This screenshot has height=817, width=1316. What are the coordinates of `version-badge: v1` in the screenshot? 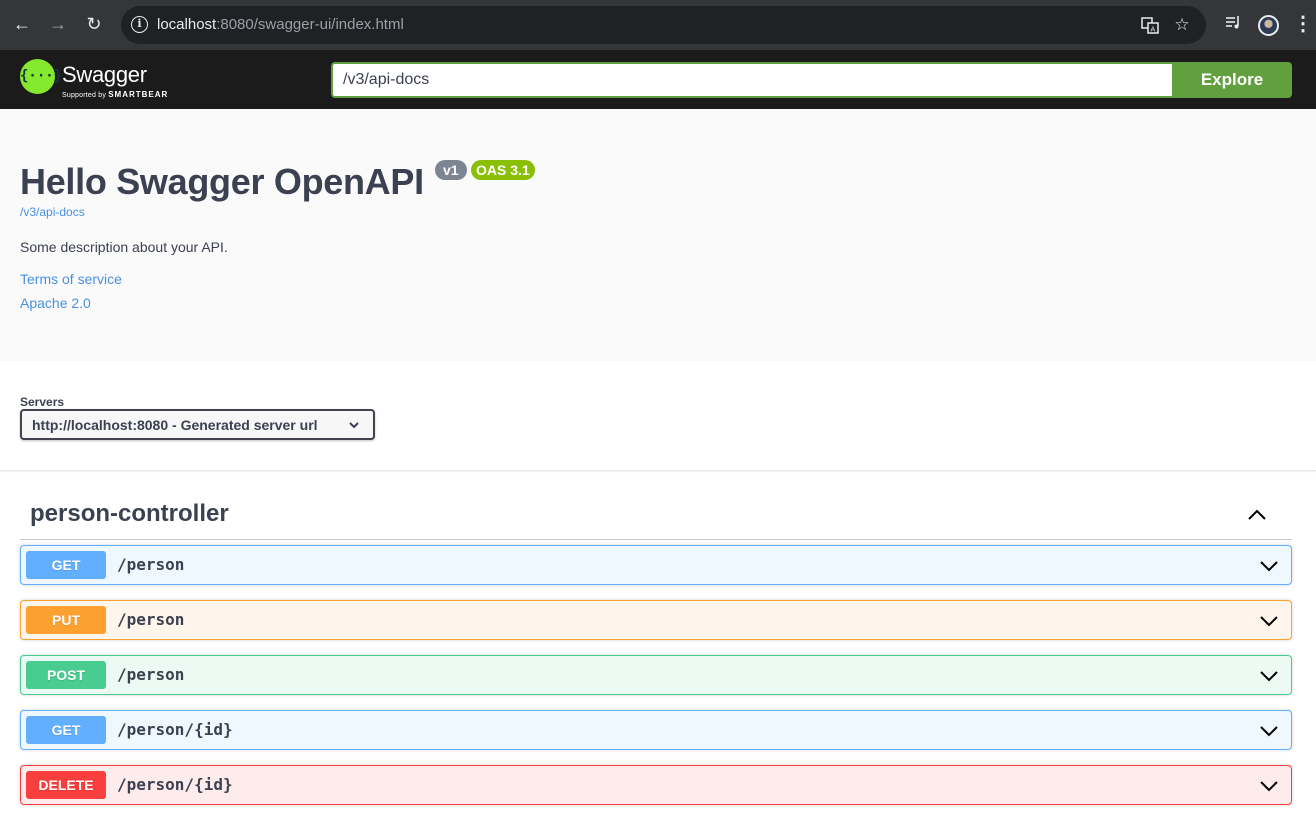 It's located at (451, 170).